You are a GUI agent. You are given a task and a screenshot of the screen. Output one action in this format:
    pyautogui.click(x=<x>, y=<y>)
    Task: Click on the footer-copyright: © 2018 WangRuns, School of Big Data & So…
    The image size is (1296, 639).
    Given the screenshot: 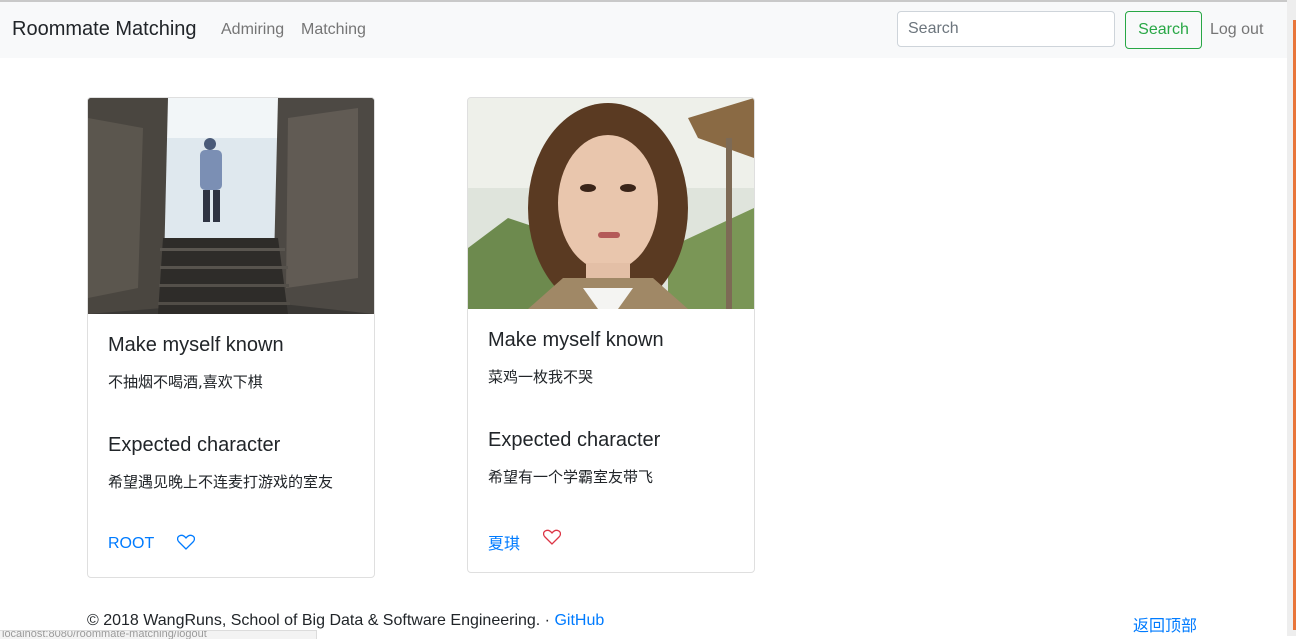 What is the action you would take?
    pyautogui.click(x=345, y=621)
    